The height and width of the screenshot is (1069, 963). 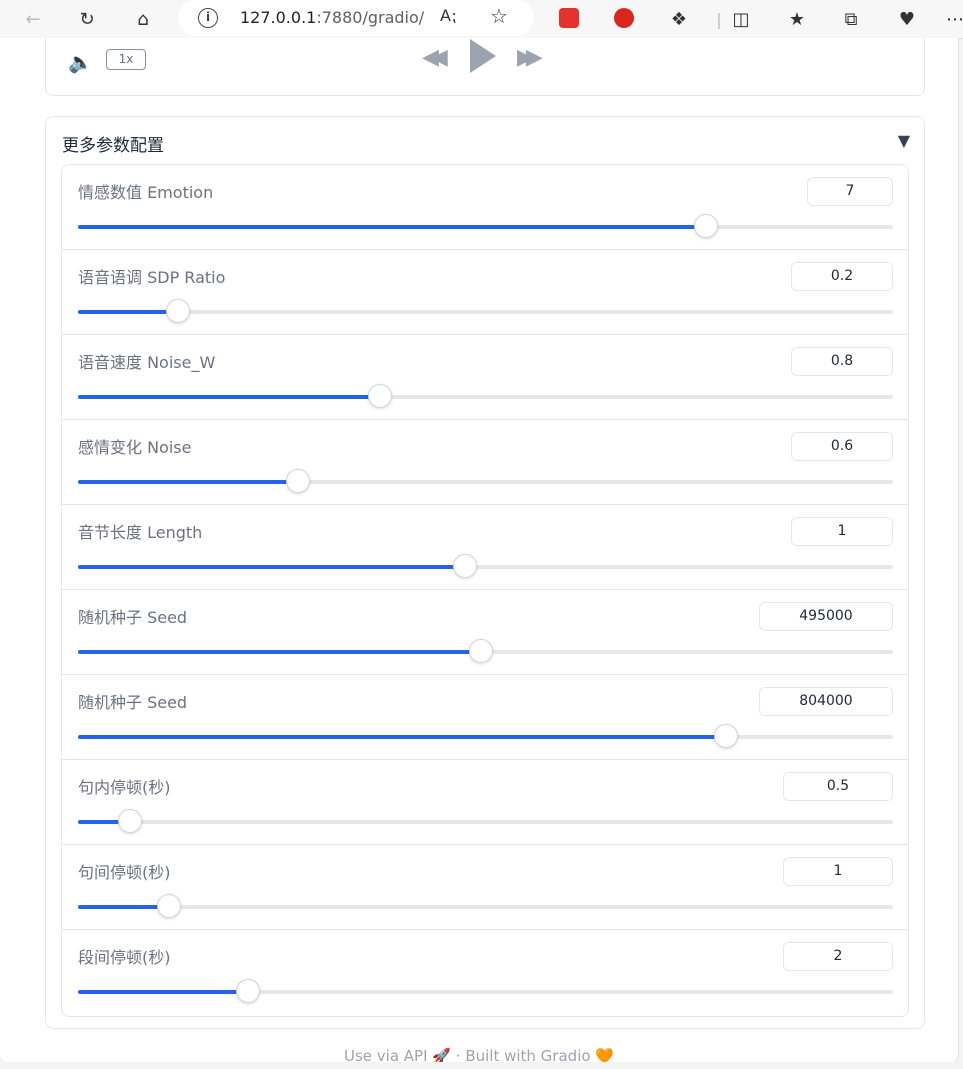 I want to click on slider-label: 语音速度 Noise_W, so click(x=147, y=362).